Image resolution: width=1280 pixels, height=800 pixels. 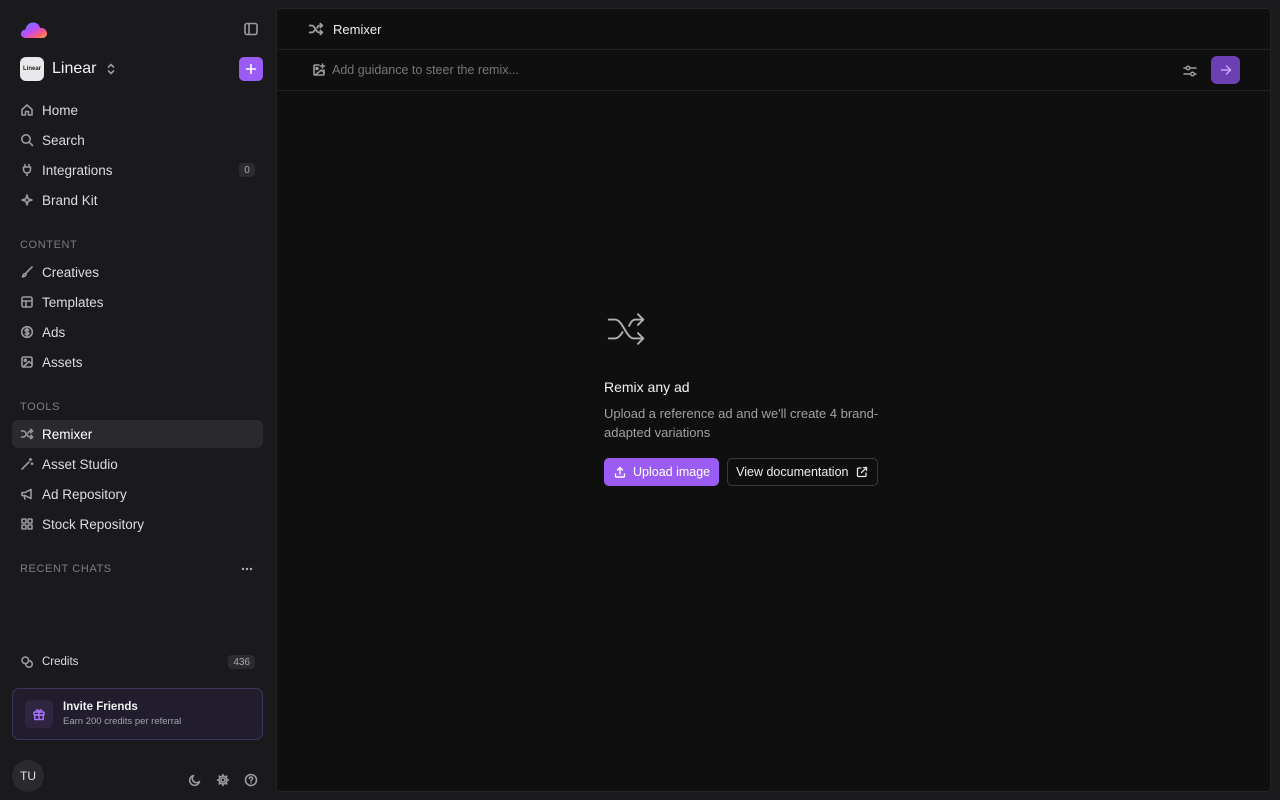 What do you see at coordinates (32, 69) in the screenshot?
I see `workspace-avatar: Linear` at bounding box center [32, 69].